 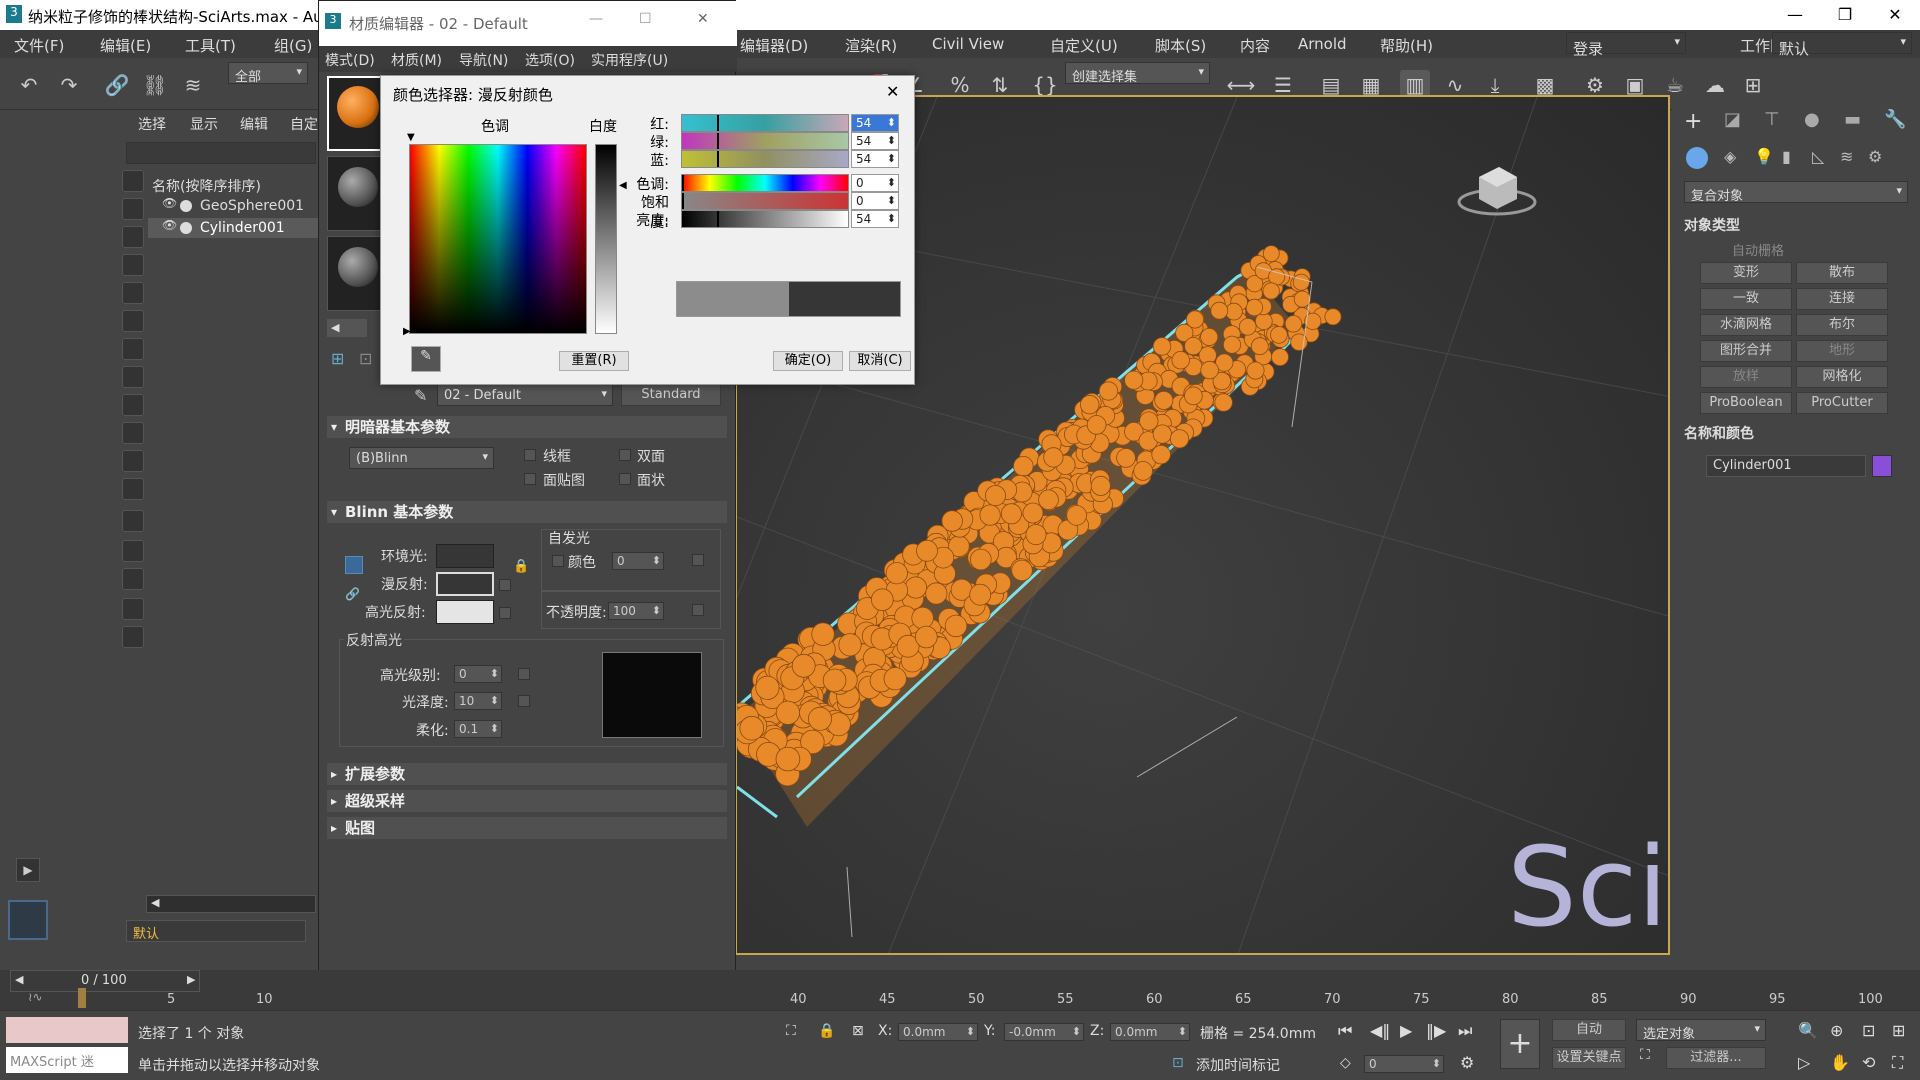 I want to click on auto-key-button: 自动, so click(x=1589, y=1030).